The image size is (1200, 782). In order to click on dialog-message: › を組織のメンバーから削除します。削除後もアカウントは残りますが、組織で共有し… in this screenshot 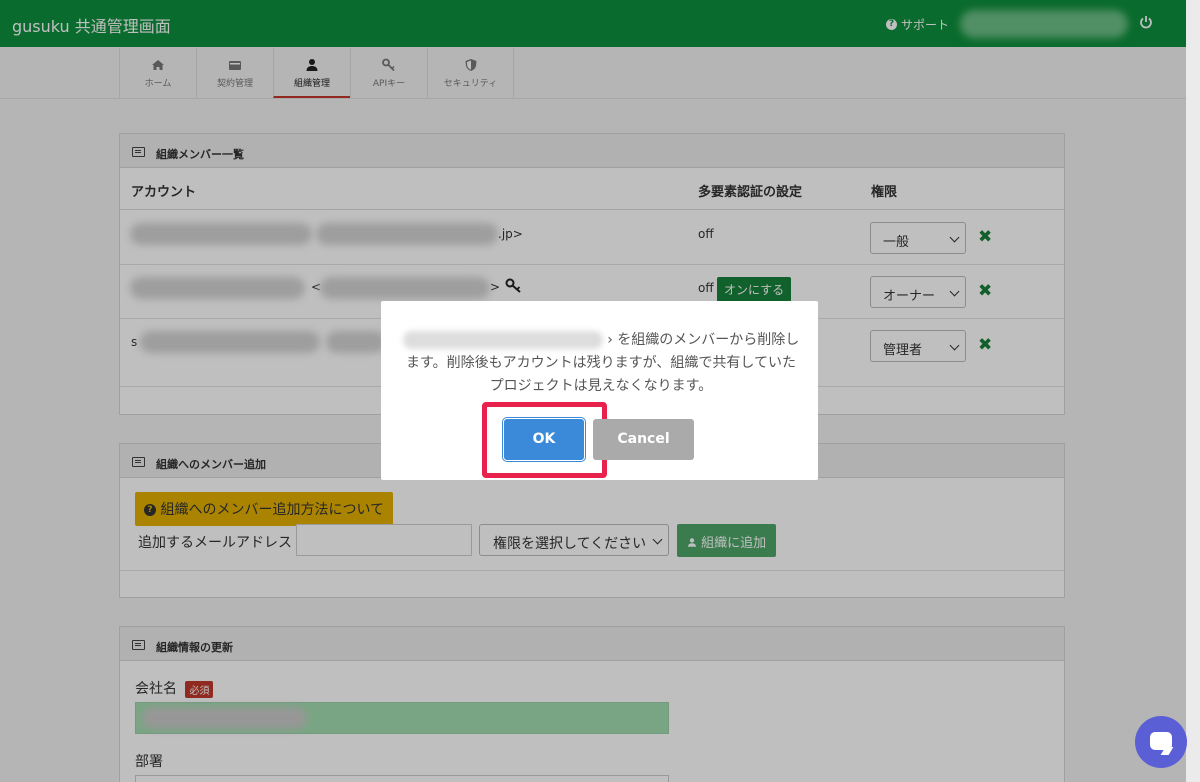, I will do `click(601, 363)`.